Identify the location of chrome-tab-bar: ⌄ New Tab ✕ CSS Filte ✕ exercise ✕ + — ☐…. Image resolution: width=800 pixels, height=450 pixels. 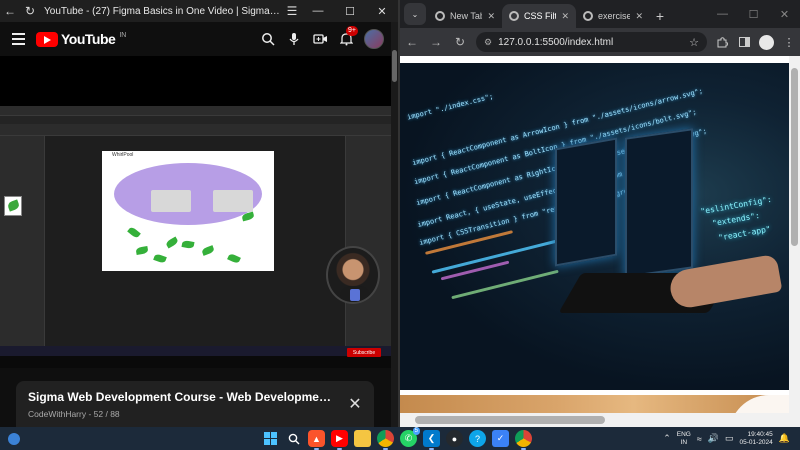
(600, 14).